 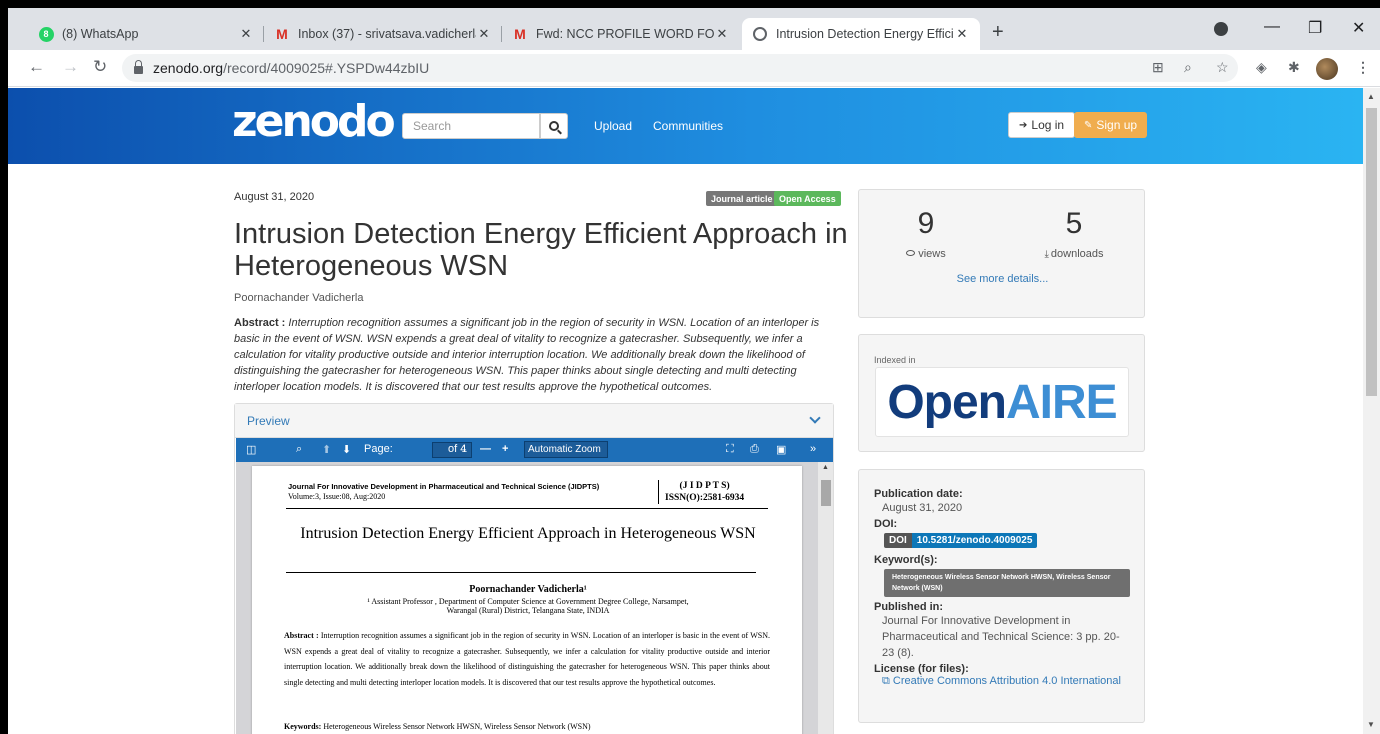 What do you see at coordinates (1074, 254) in the screenshot?
I see `downloads-label: ⤓ downloads` at bounding box center [1074, 254].